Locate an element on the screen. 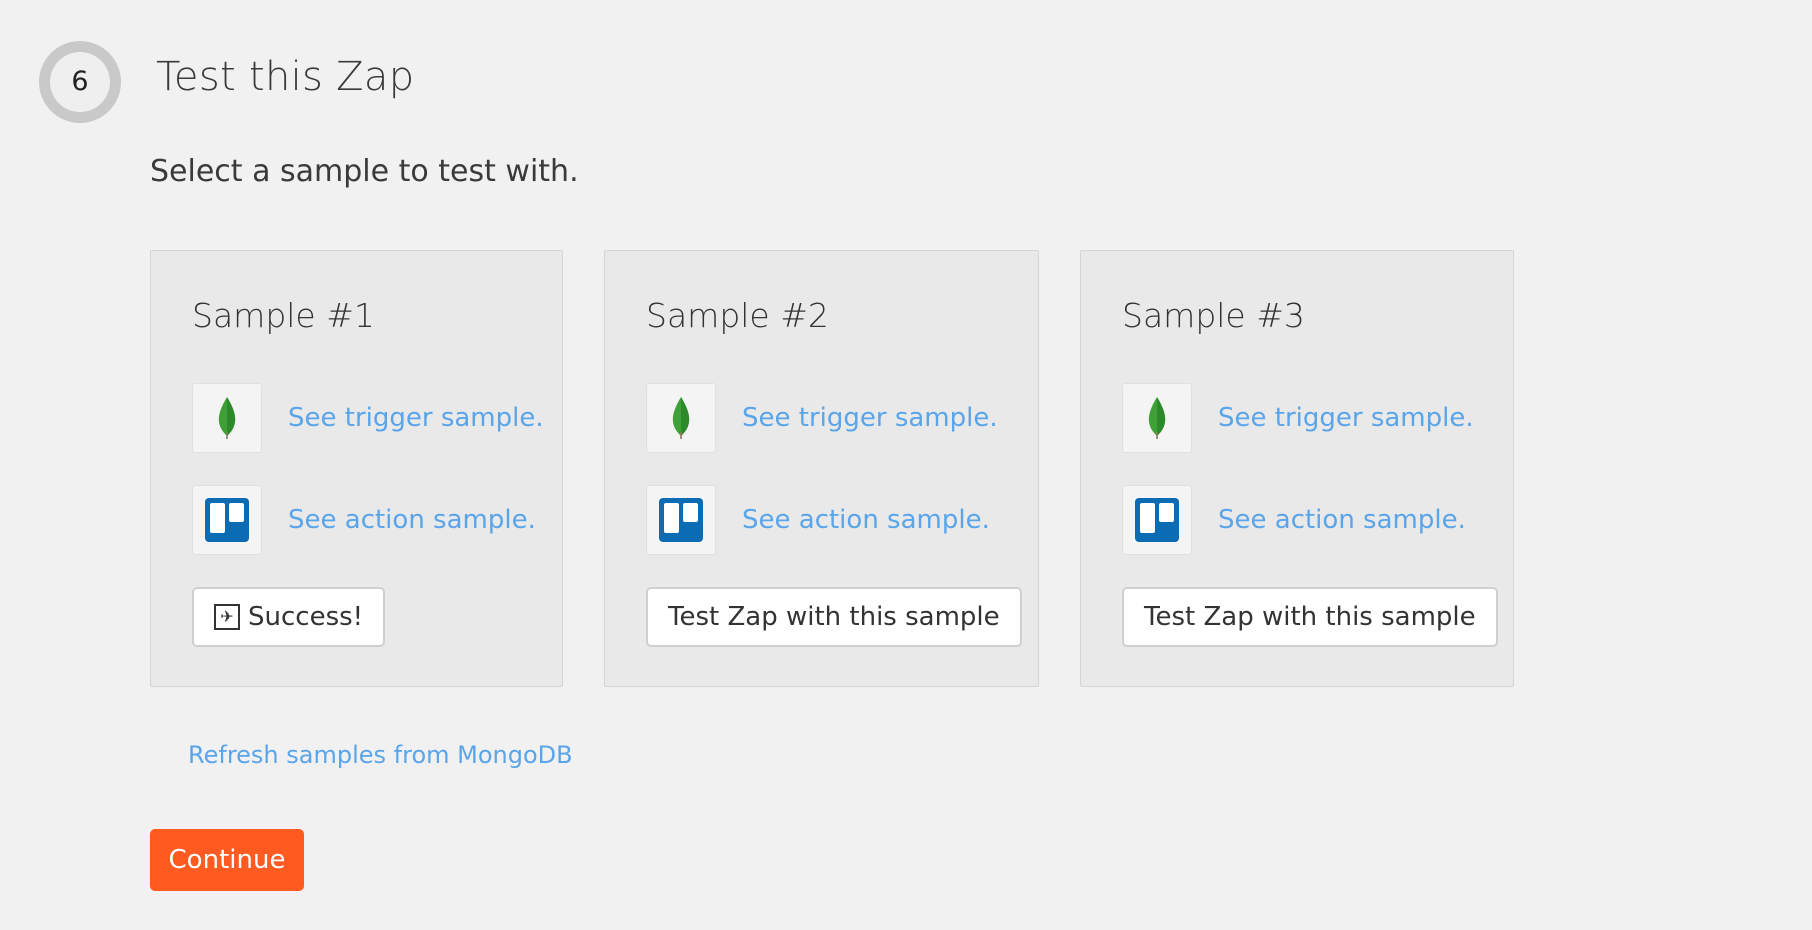 This screenshot has width=1812, height=930. step-number-badge: 6 is located at coordinates (80, 82).